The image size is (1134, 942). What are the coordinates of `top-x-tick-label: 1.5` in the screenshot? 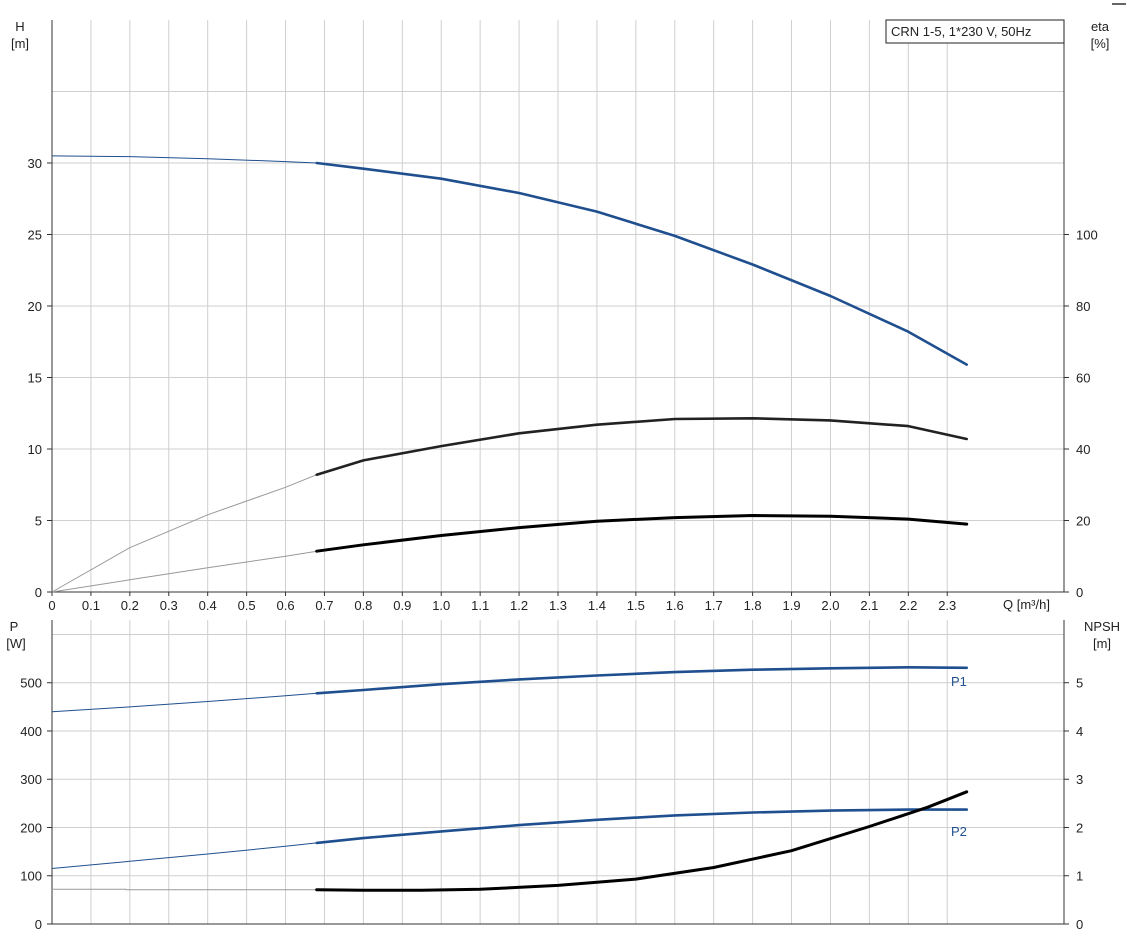 It's located at (636, 605).